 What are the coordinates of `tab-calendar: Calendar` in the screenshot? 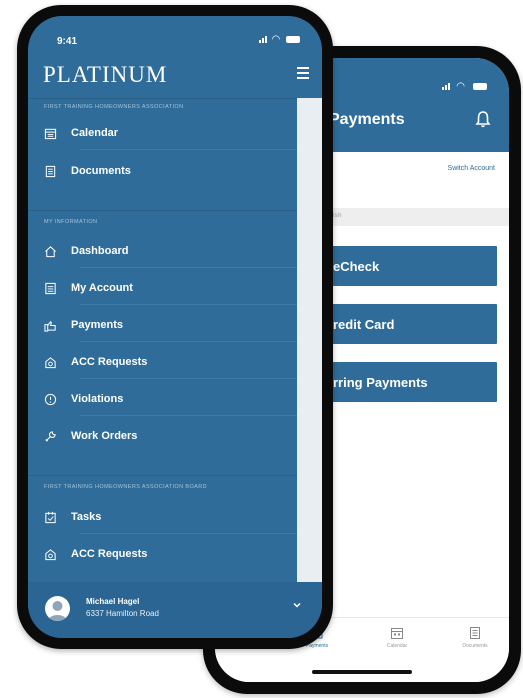 It's located at (397, 637).